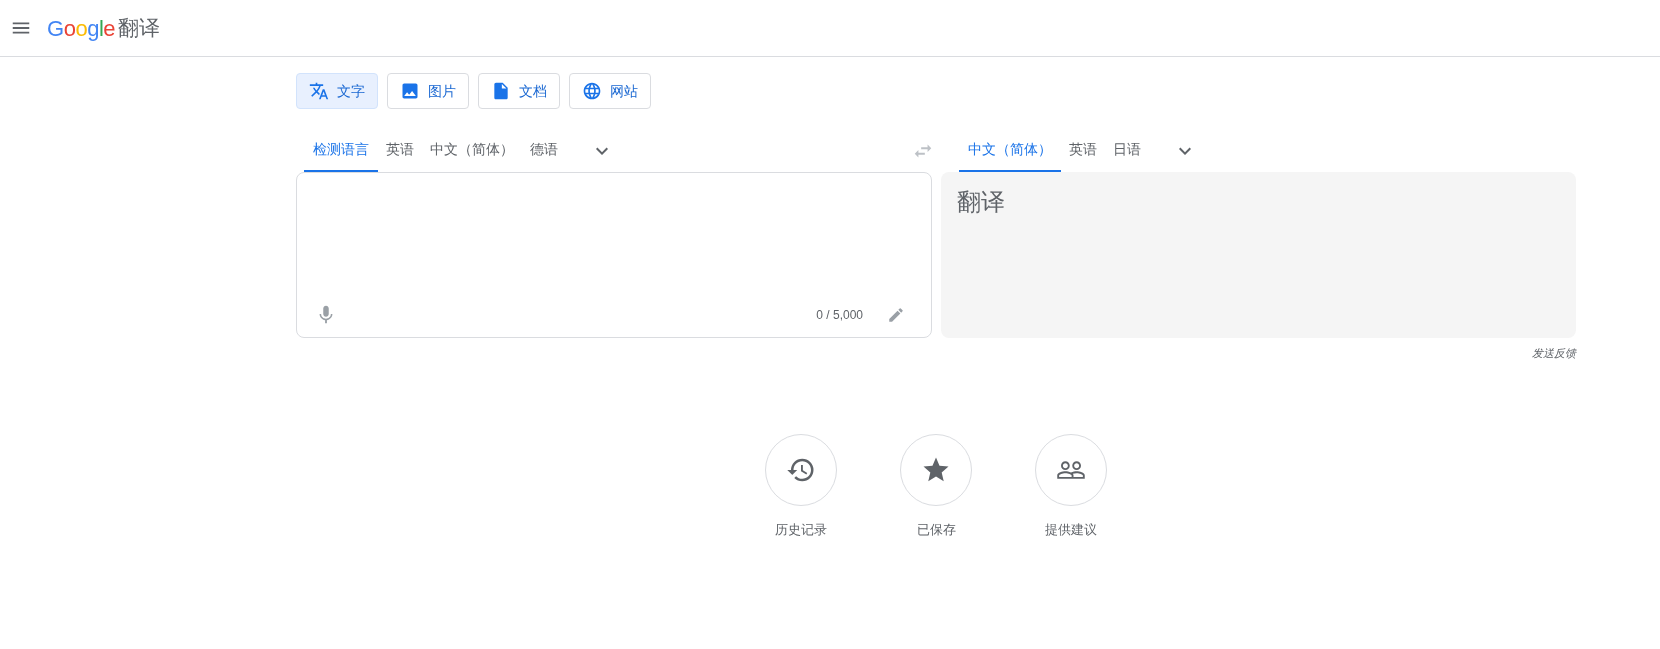 This screenshot has height=649, width=1660. I want to click on translation-text: 翻译, so click(981, 201).